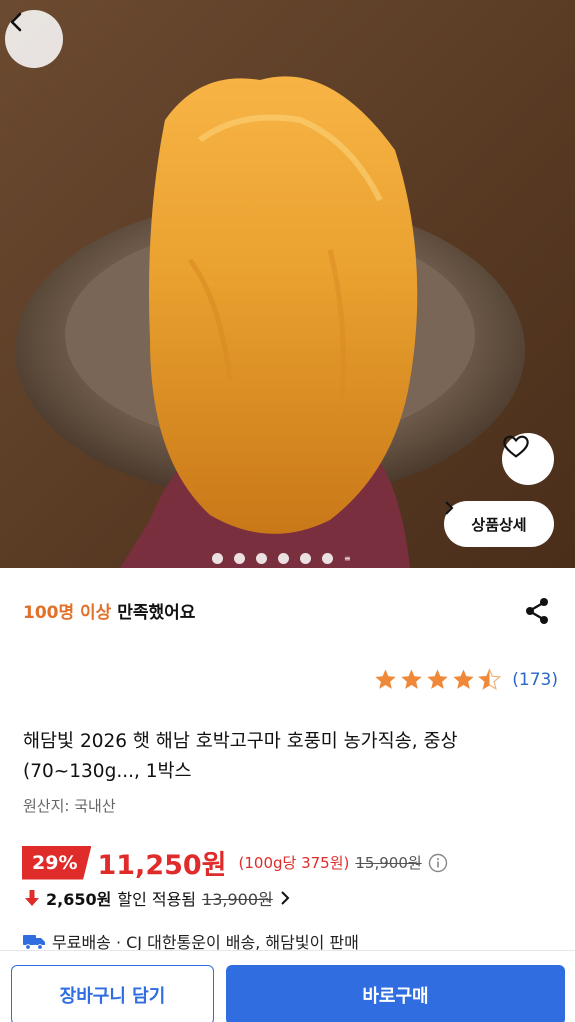 The image size is (575, 1022). I want to click on rating-summary: (173), so click(465, 680).